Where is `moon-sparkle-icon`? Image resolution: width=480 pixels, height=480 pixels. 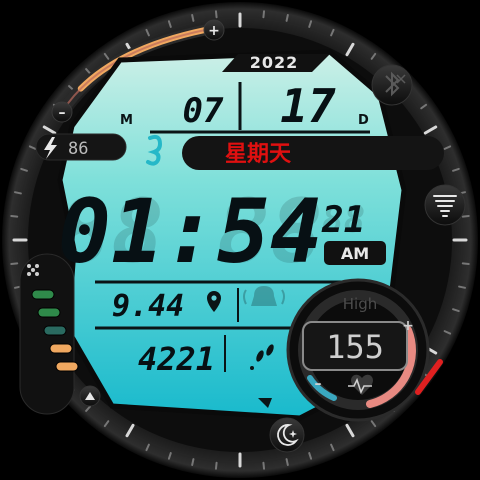 moon-sparkle-icon is located at coordinates (287, 435).